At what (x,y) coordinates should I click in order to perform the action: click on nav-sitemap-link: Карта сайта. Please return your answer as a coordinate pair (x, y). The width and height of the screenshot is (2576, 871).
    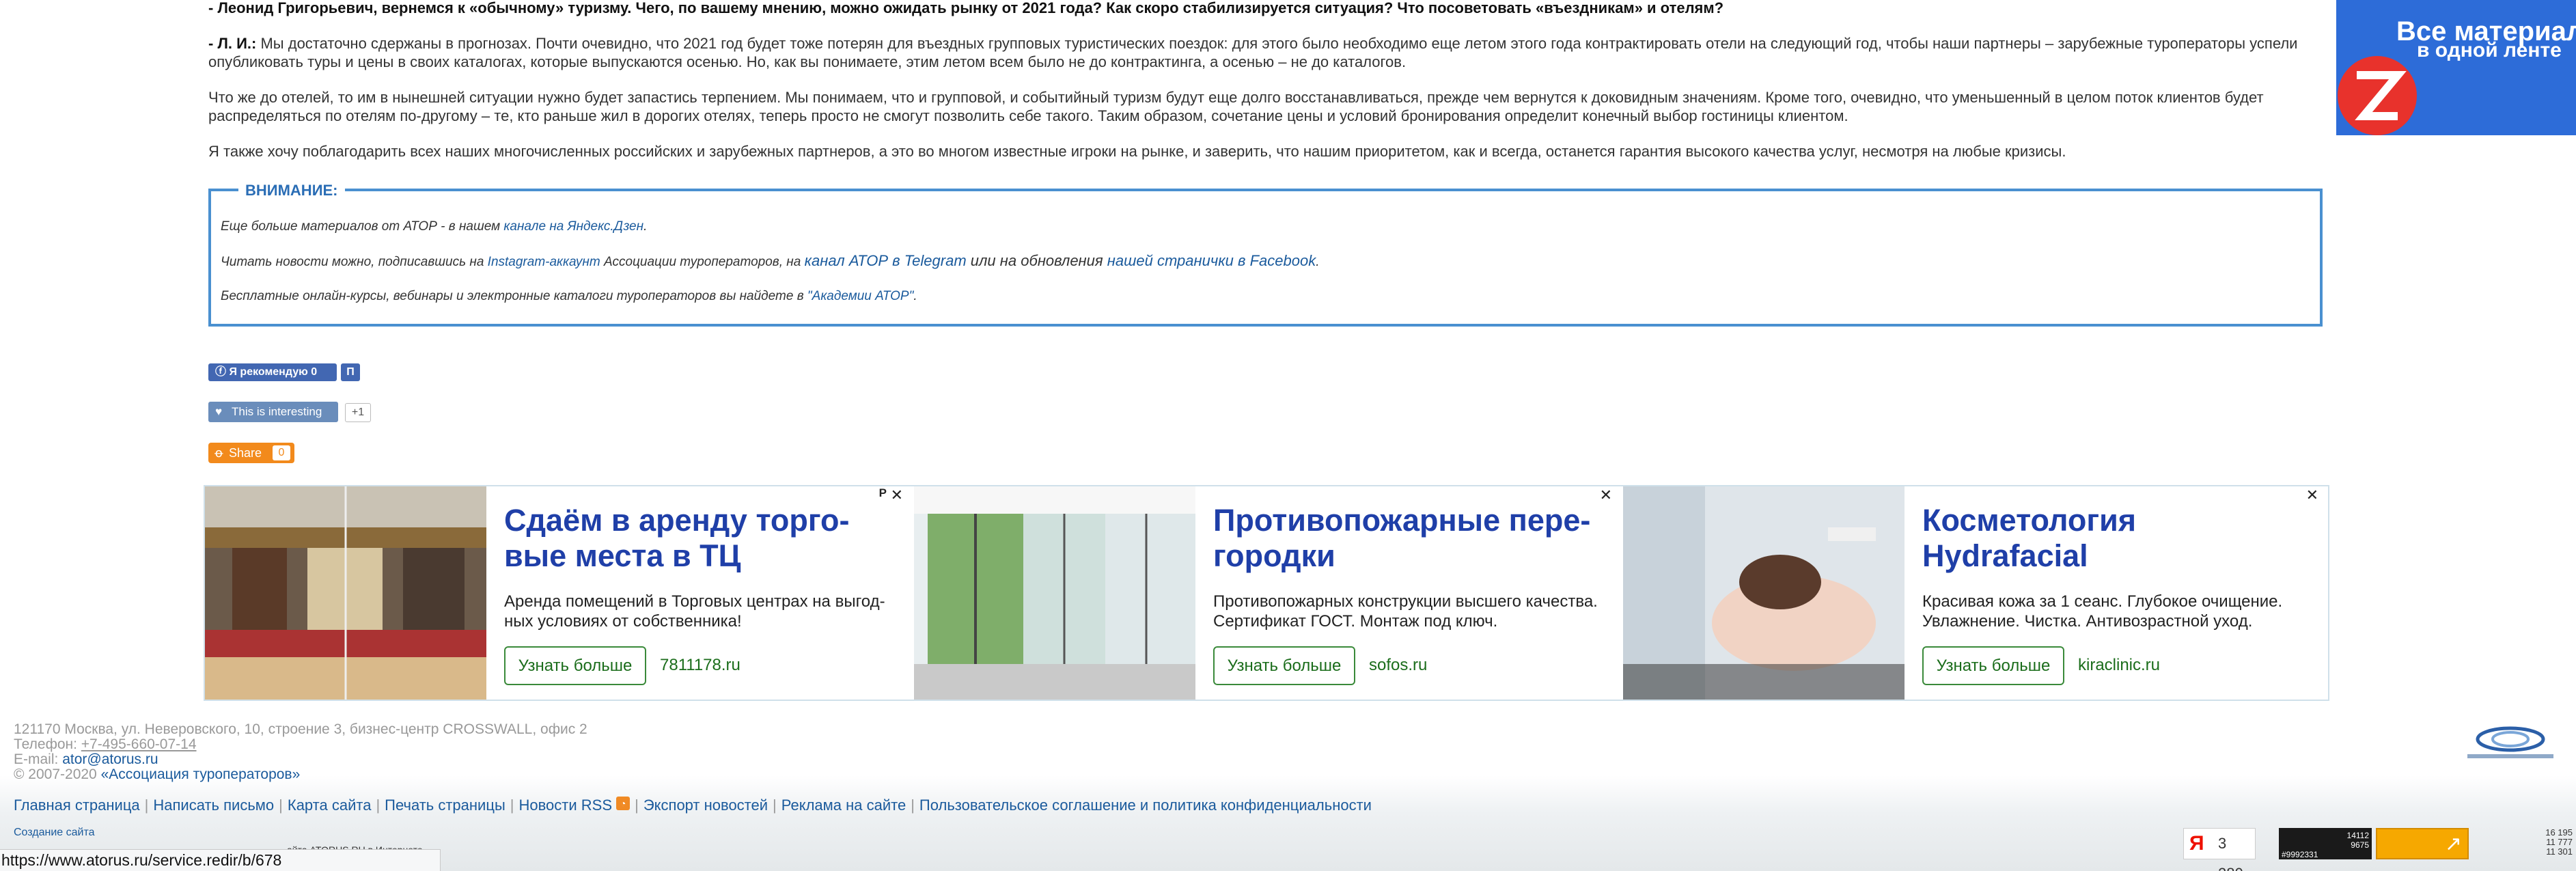
    Looking at the image, I should click on (330, 805).